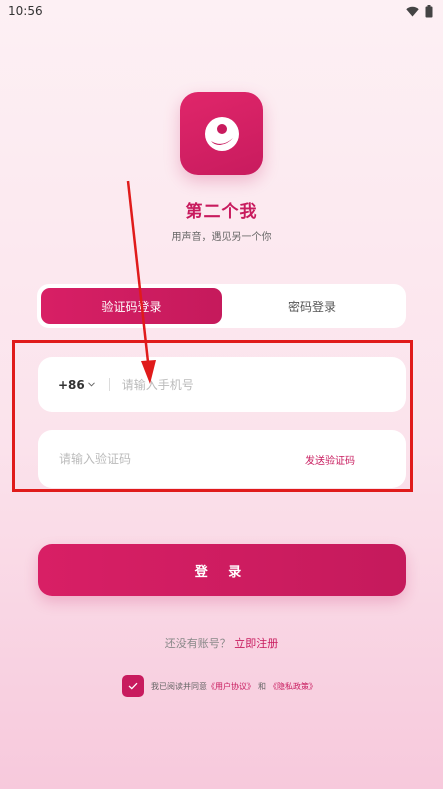 The image size is (443, 789). Describe the element at coordinates (429, 10) in the screenshot. I see `battery-icon` at that location.